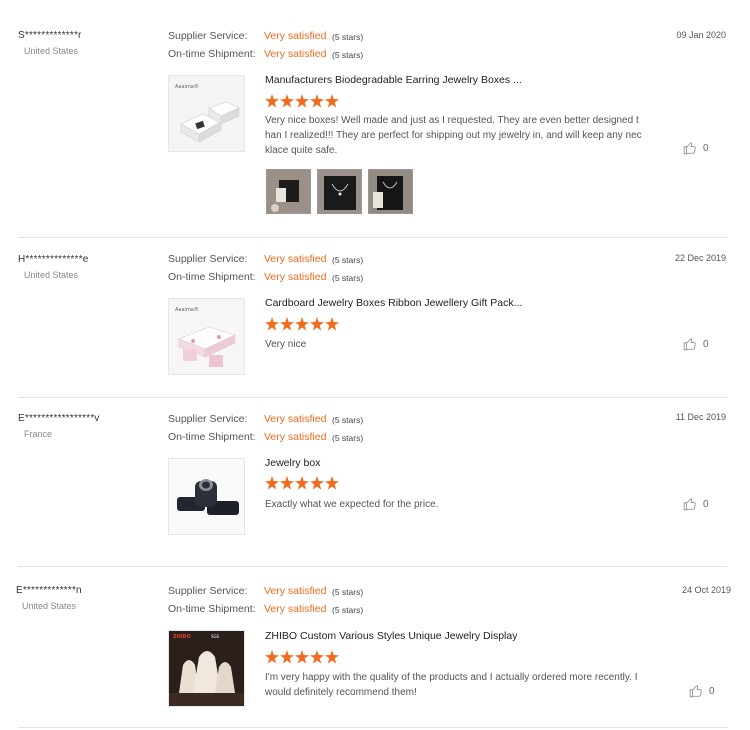 This screenshot has width=750, height=730. I want to click on review-text: Exactly what we expected for the price., so click(352, 504).